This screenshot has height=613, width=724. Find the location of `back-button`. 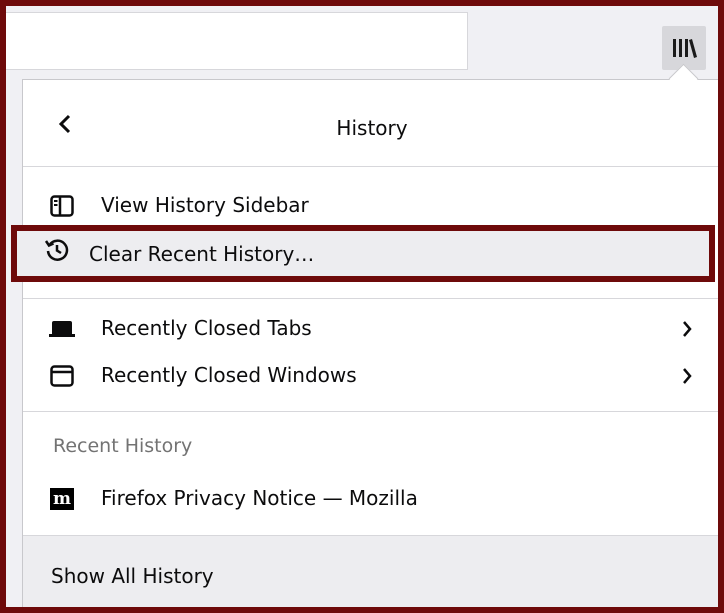

back-button is located at coordinates (65, 124).